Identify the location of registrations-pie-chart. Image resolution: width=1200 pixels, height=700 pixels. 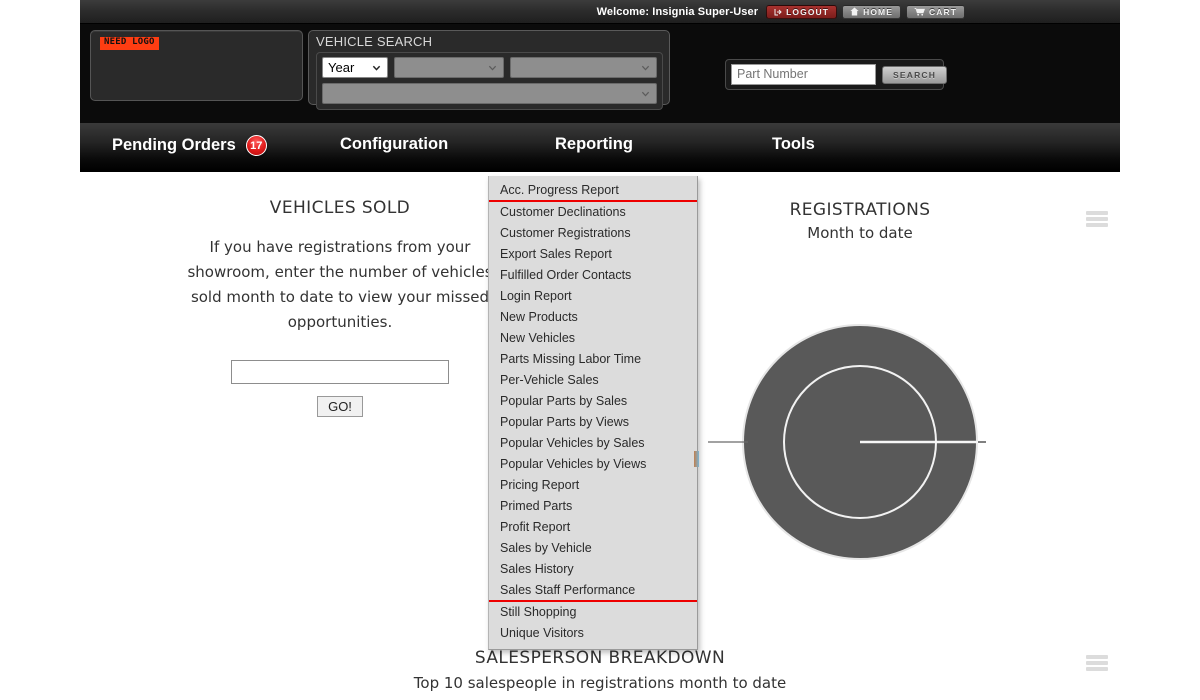
(860, 450).